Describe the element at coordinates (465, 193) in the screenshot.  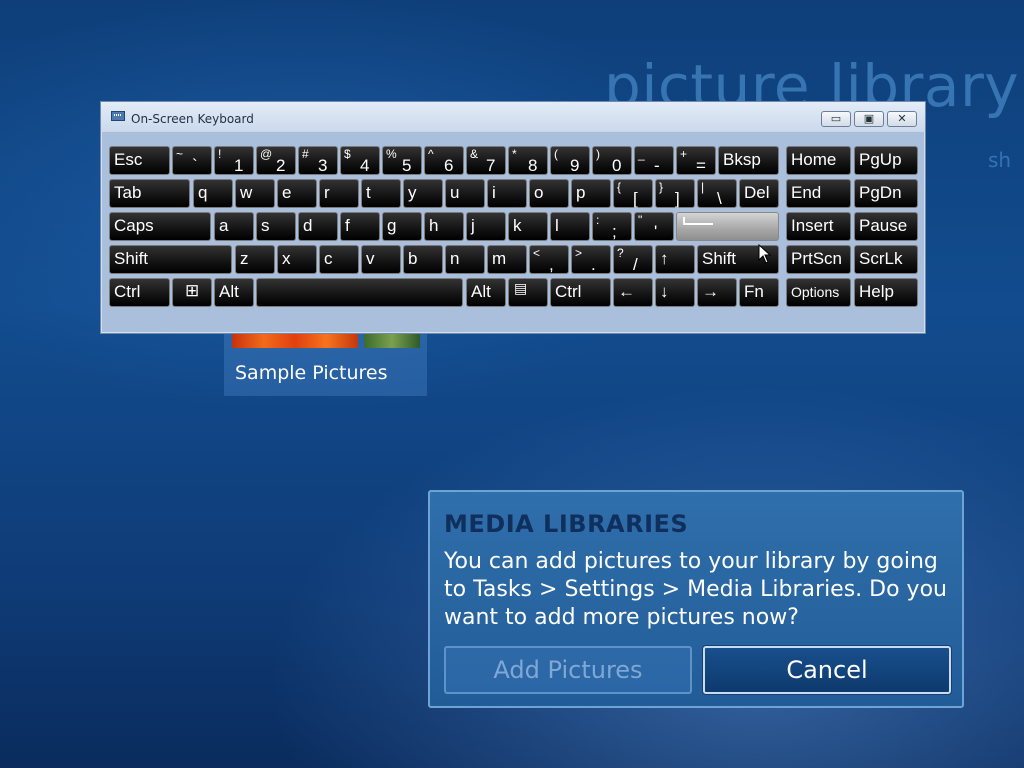
I see `key-u: u` at that location.